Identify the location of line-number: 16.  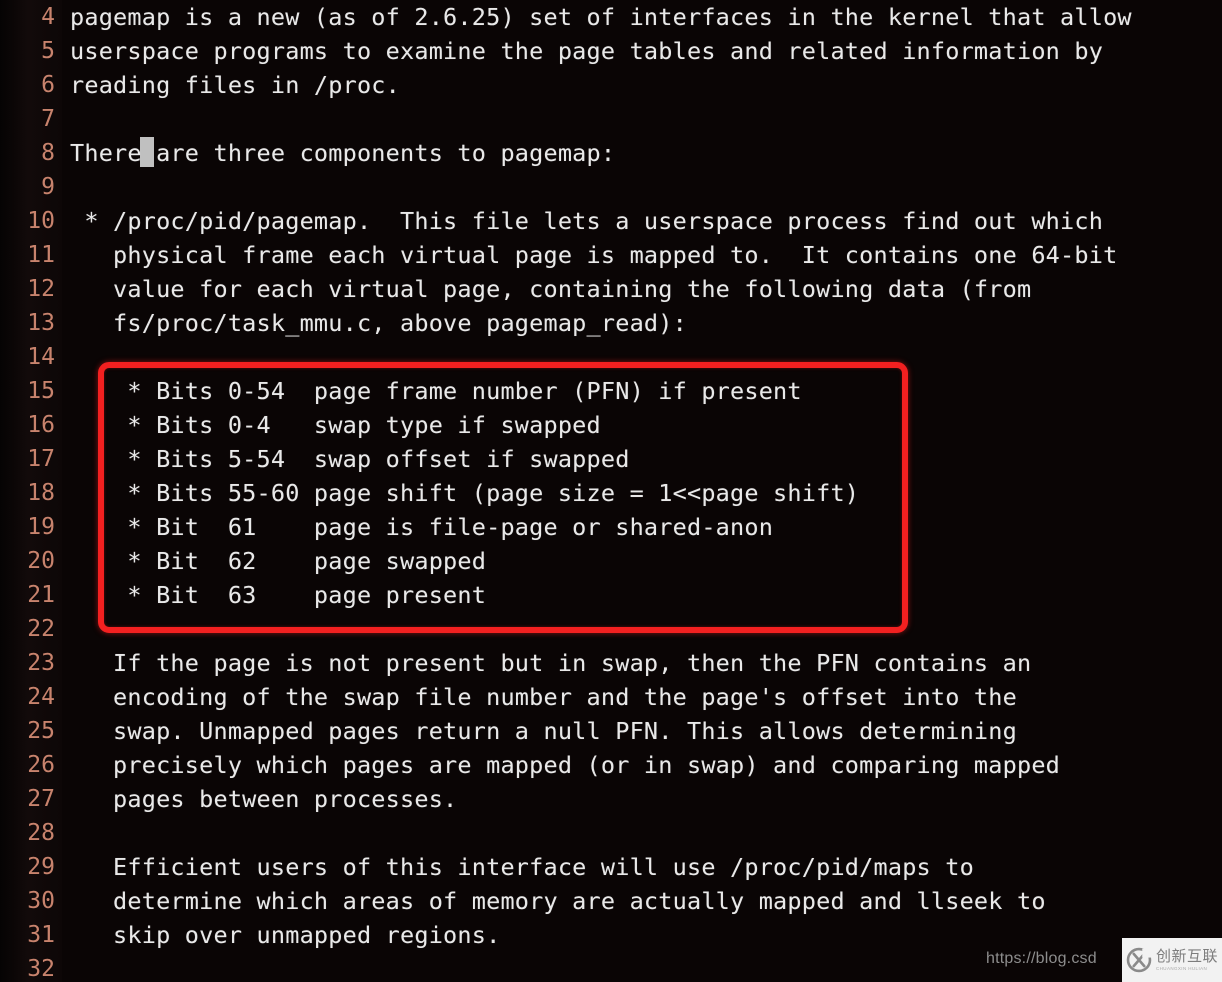
(41, 425).